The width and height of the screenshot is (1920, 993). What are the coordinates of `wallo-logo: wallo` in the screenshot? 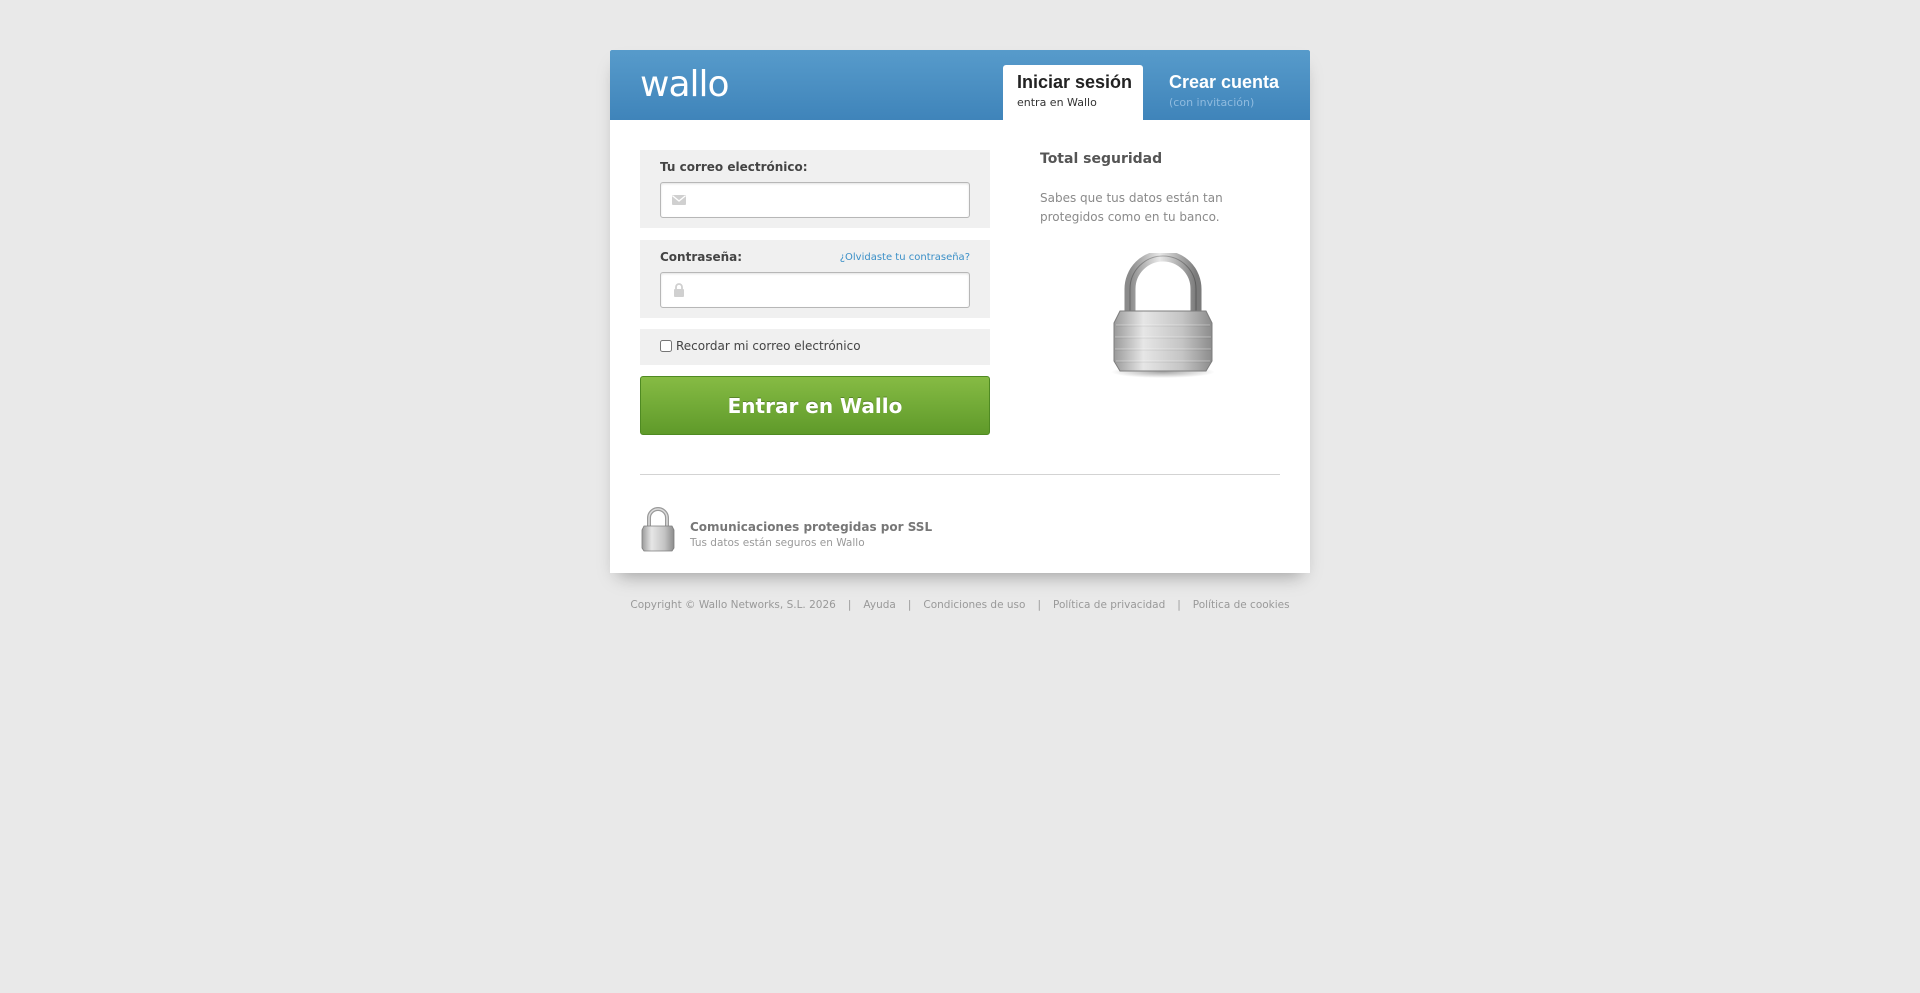 It's located at (685, 84).